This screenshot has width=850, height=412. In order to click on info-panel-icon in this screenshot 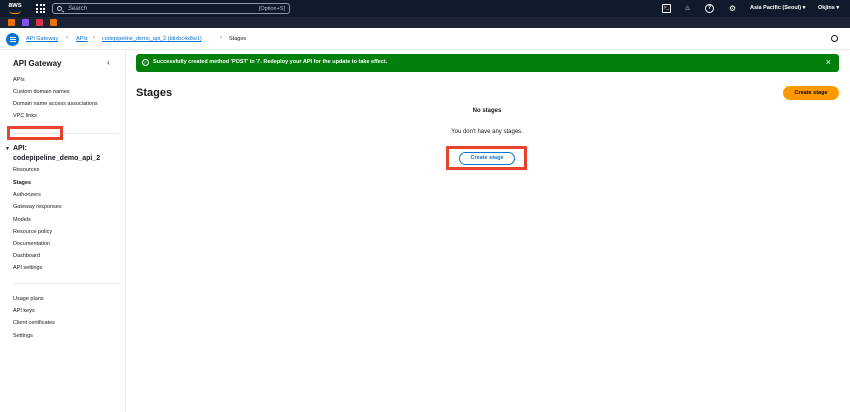, I will do `click(834, 38)`.